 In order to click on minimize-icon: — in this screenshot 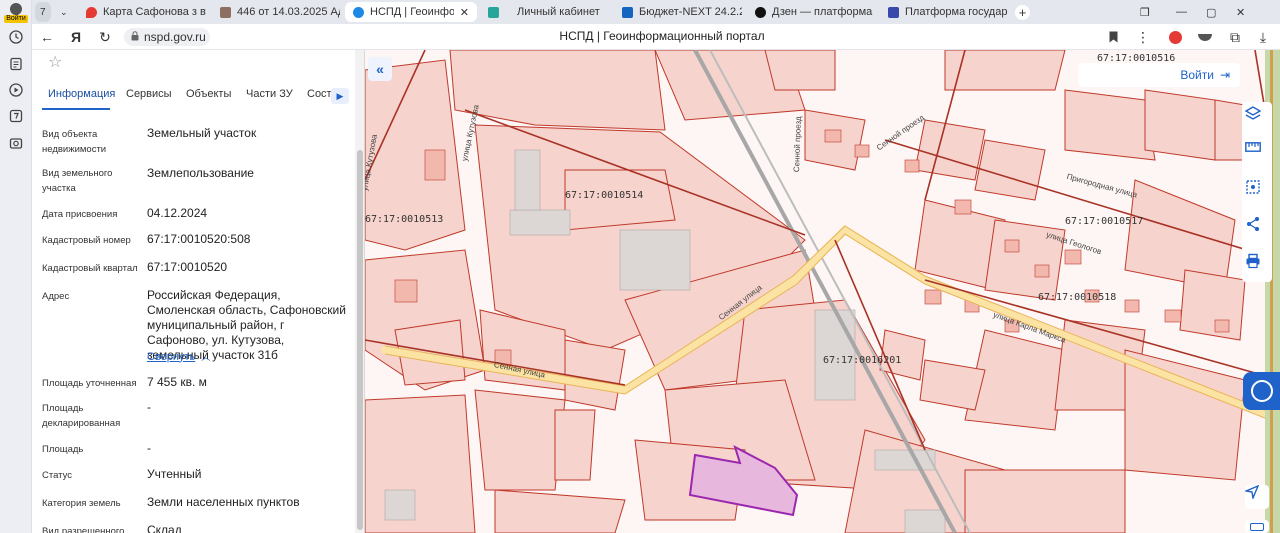, I will do `click(1181, 12)`.